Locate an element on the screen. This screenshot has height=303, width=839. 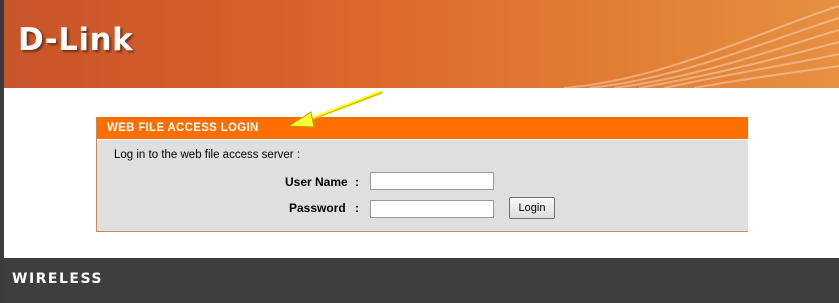
dlink-logo: D-Link is located at coordinates (76, 40).